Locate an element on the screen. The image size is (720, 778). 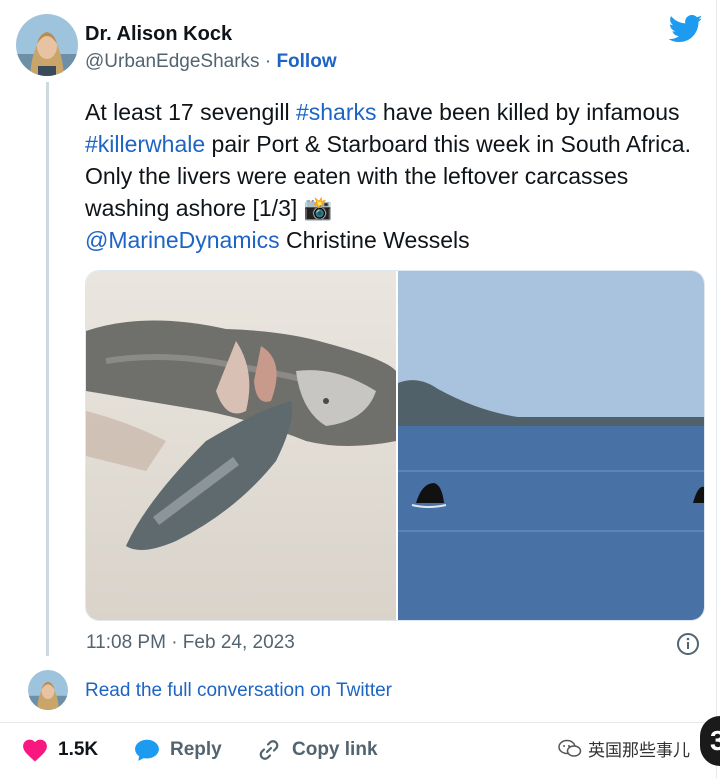
copy-link-button: Copy link is located at coordinates (317, 750).